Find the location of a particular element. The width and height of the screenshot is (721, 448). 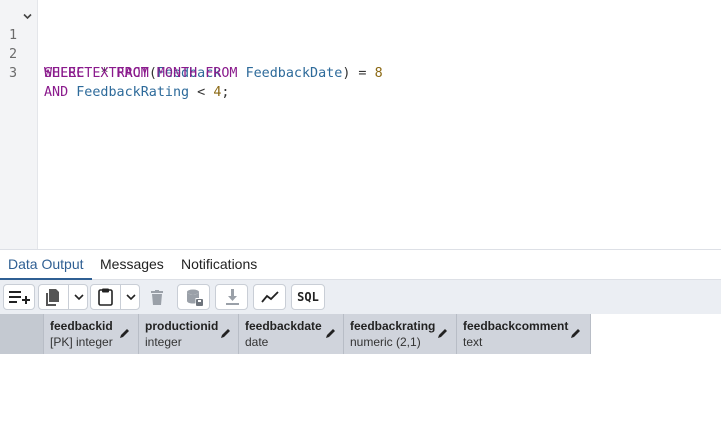

line-number: 3 is located at coordinates (12, 73).